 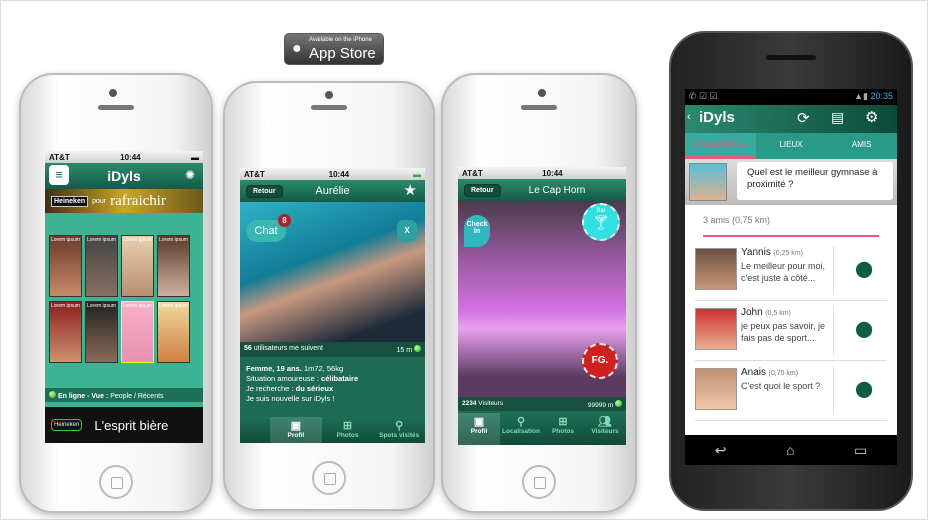 What do you see at coordinates (791, 146) in the screenshot?
I see `tab-lieux: LIEUX` at bounding box center [791, 146].